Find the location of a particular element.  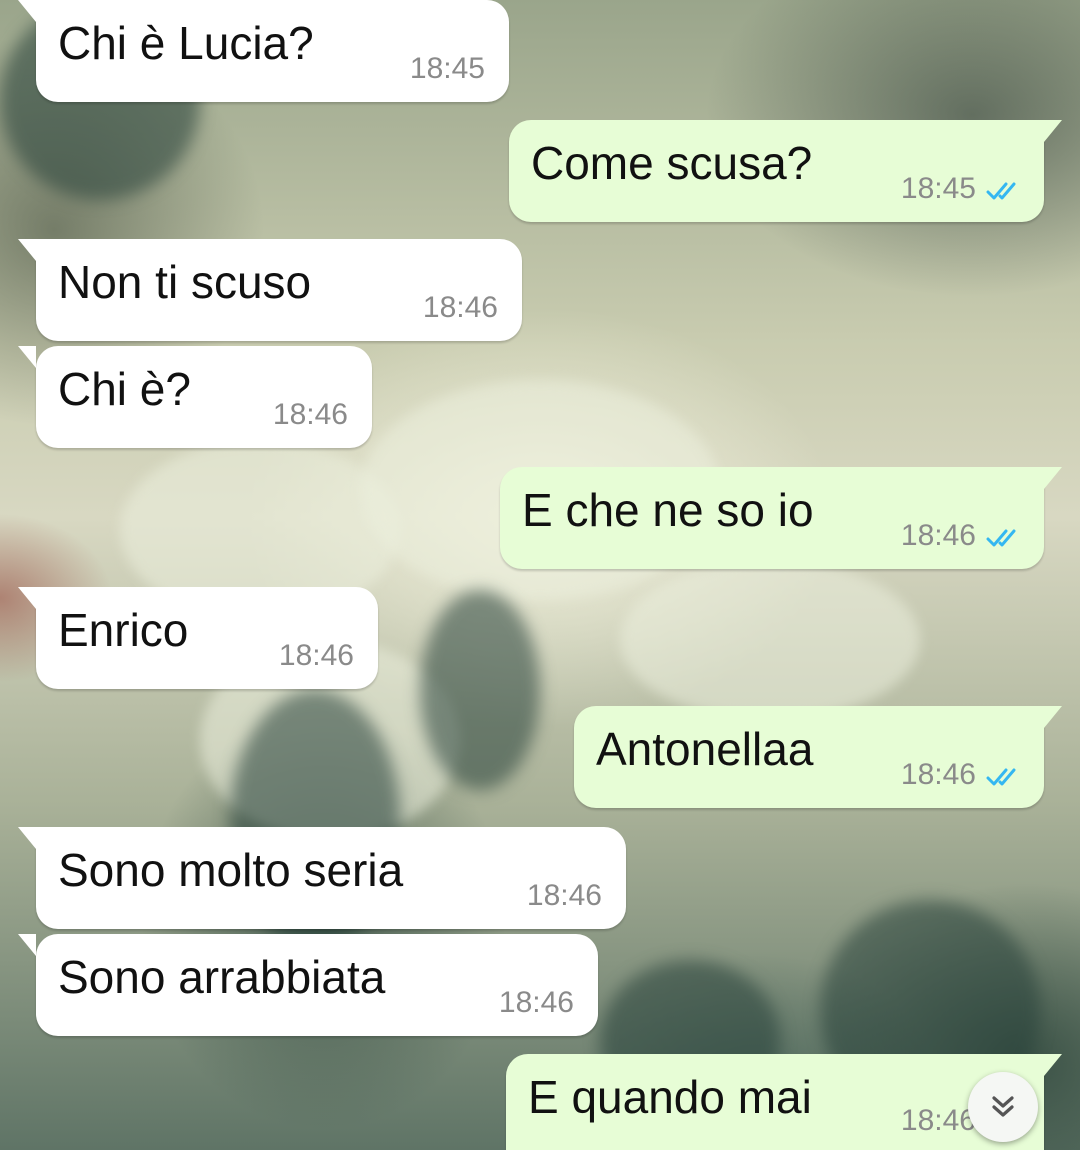

message-text: Chi è Lucia? is located at coordinates (186, 43).